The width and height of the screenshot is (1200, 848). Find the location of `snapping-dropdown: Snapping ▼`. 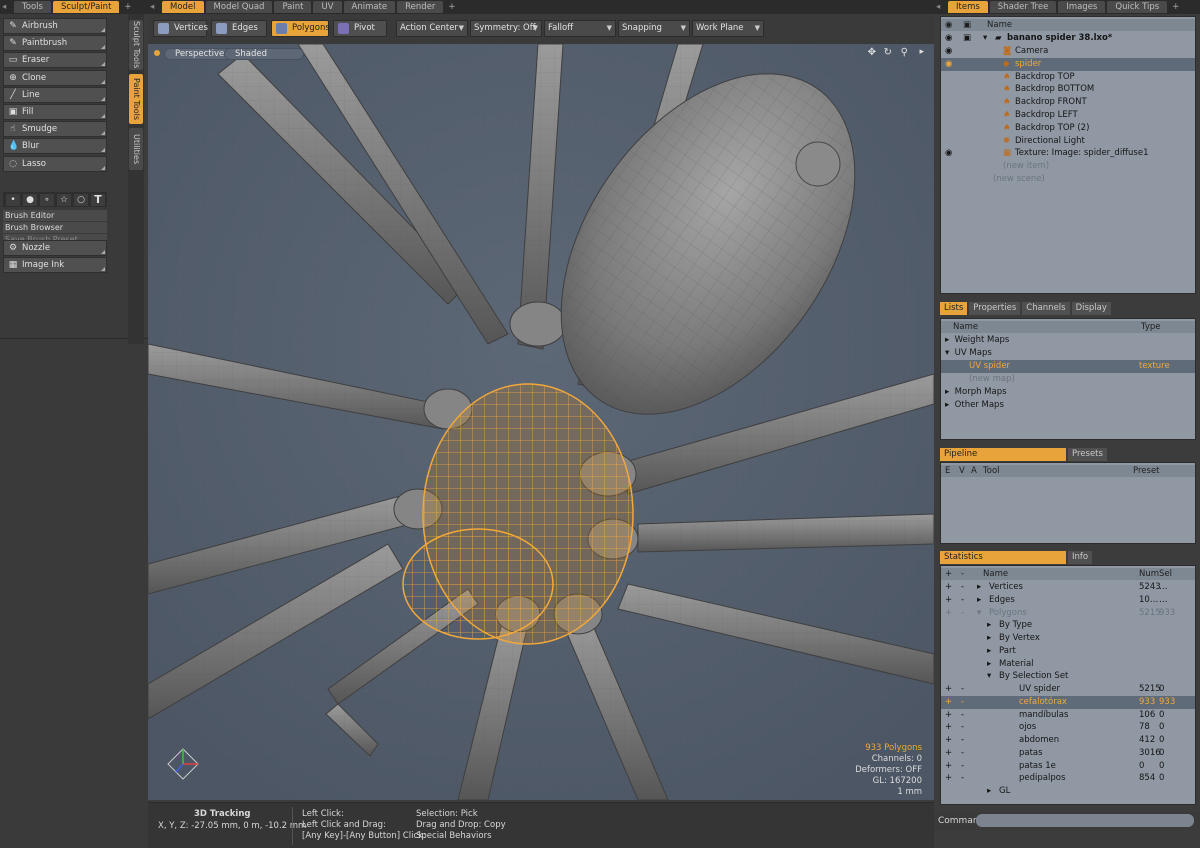

snapping-dropdown: Snapping ▼ is located at coordinates (654, 28).